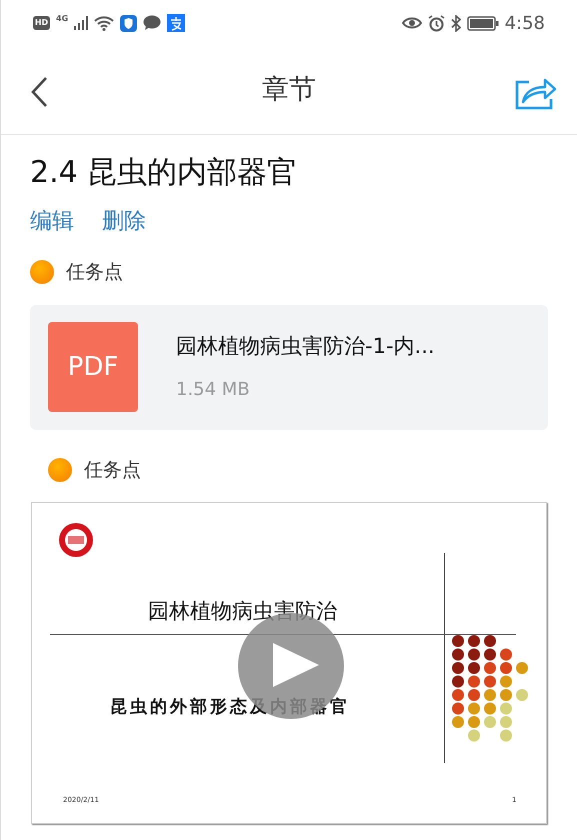 Image resolution: width=577 pixels, height=840 pixels. What do you see at coordinates (289, 367) in the screenshot?
I see `file-card: PDF 园林植物病虫害防治-1-内... 1.54 MB` at bounding box center [289, 367].